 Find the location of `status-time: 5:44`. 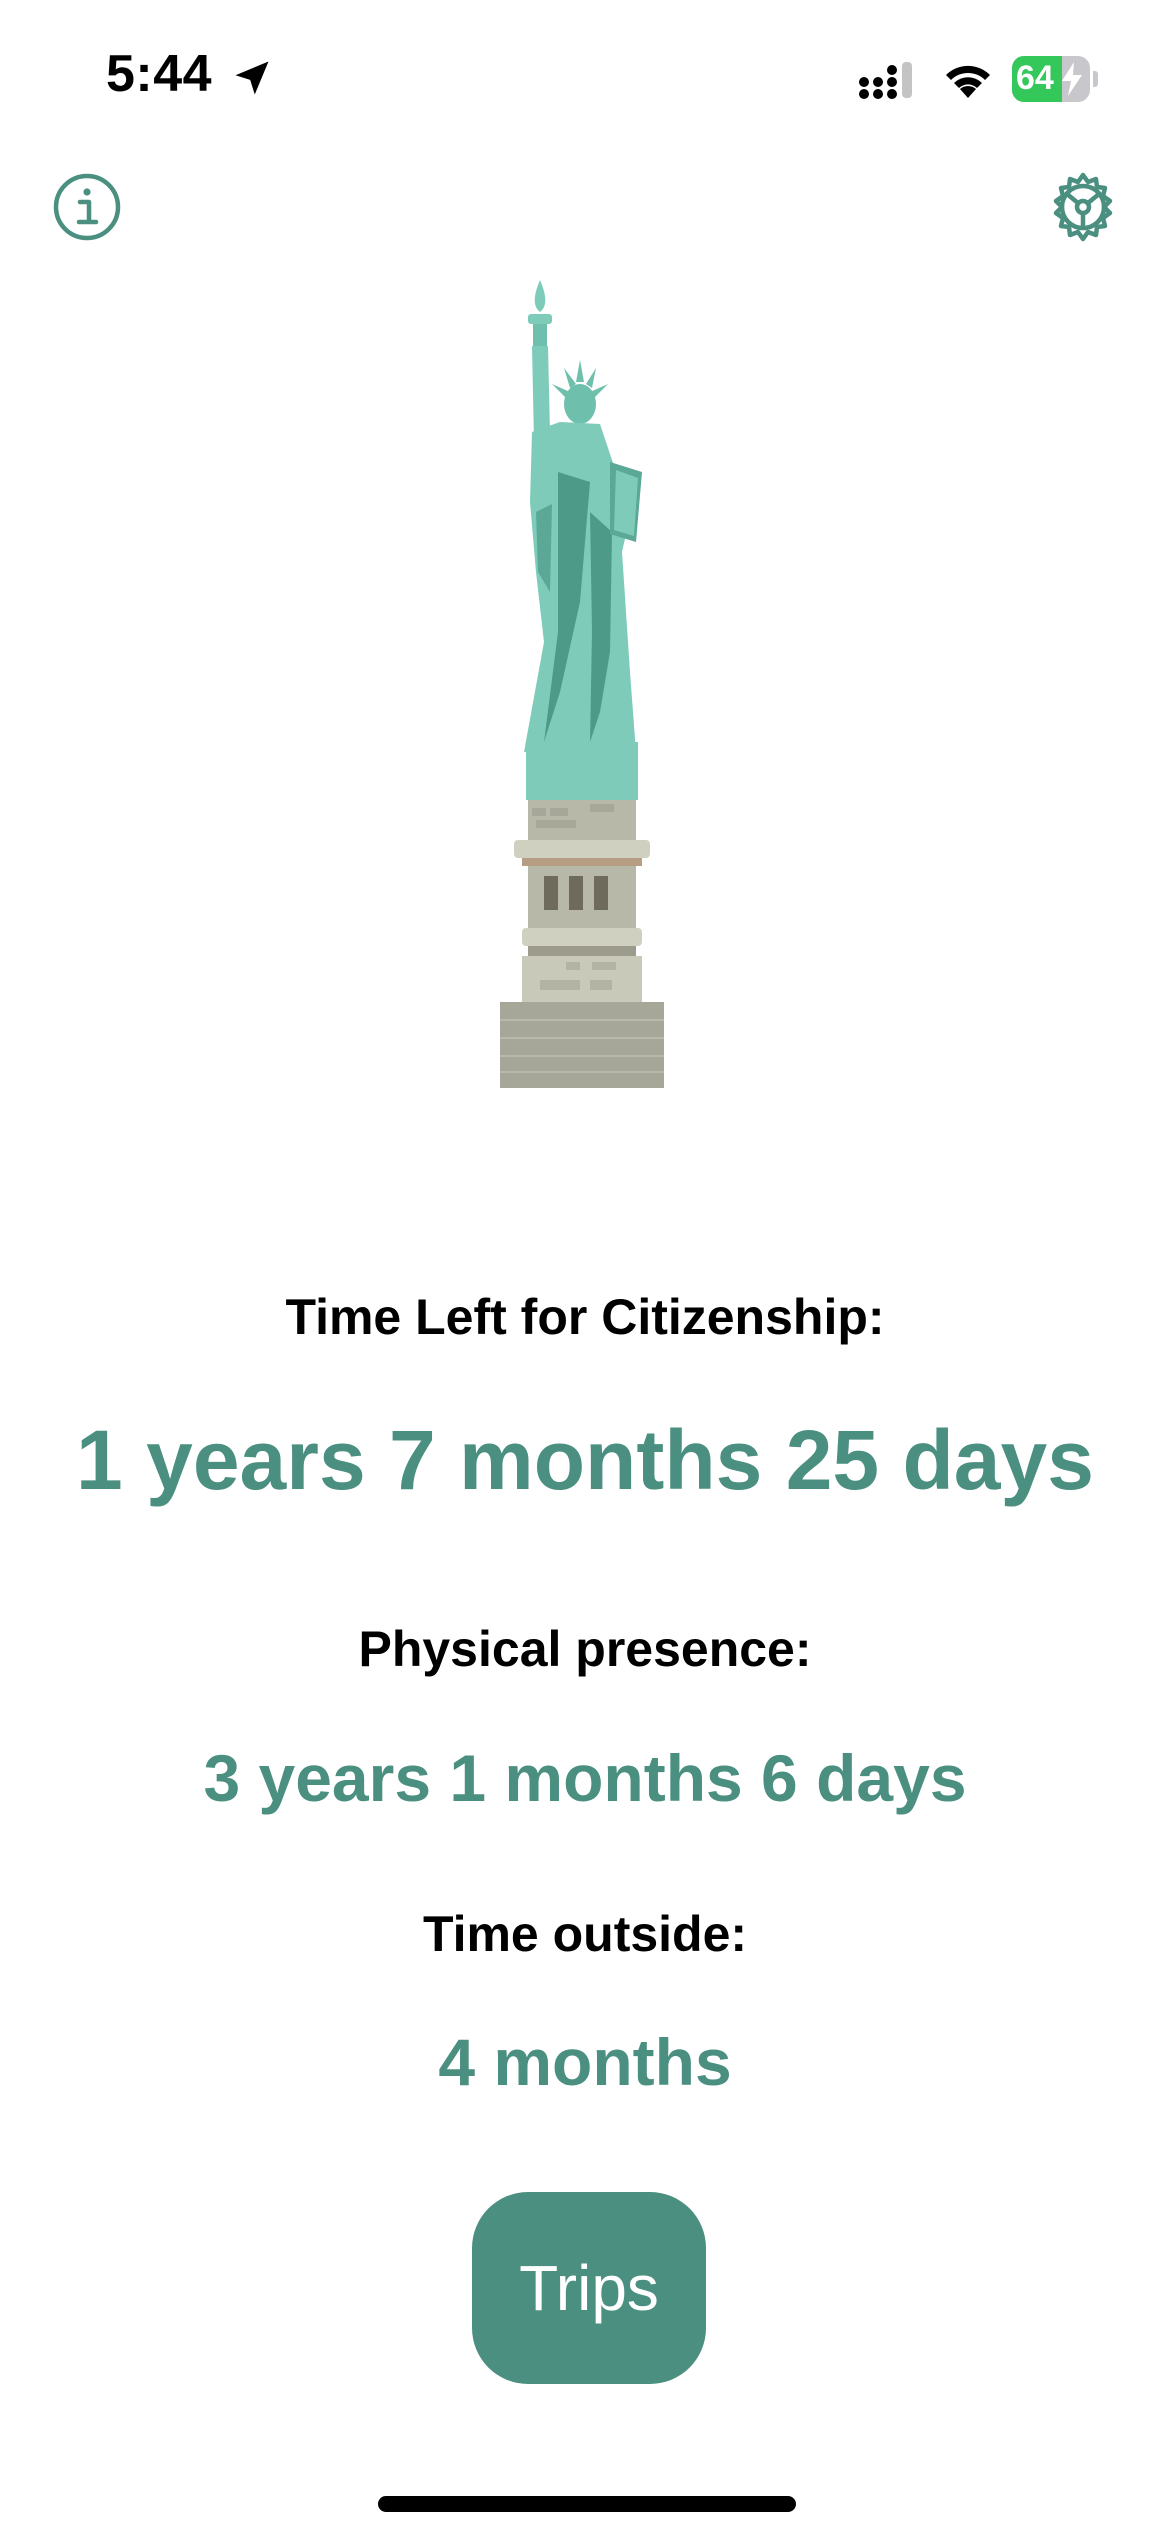

status-time: 5:44 is located at coordinates (159, 74).